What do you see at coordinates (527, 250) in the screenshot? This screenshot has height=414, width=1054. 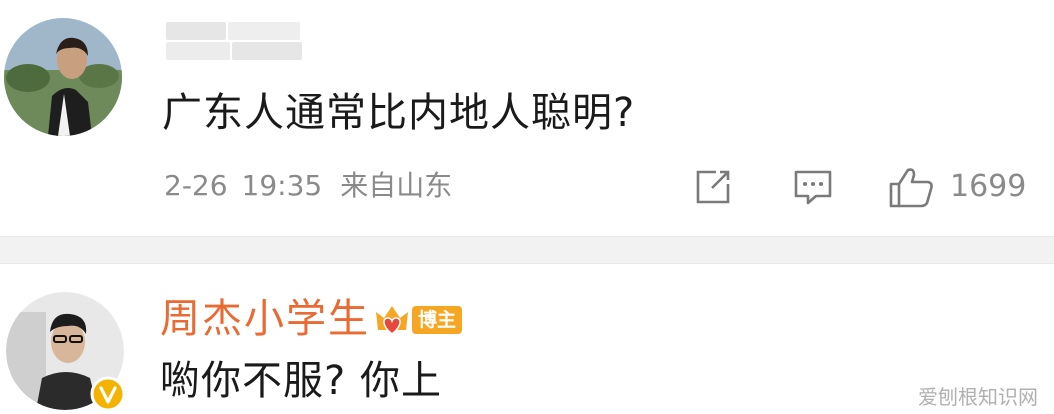 I see `comment-divider` at bounding box center [527, 250].